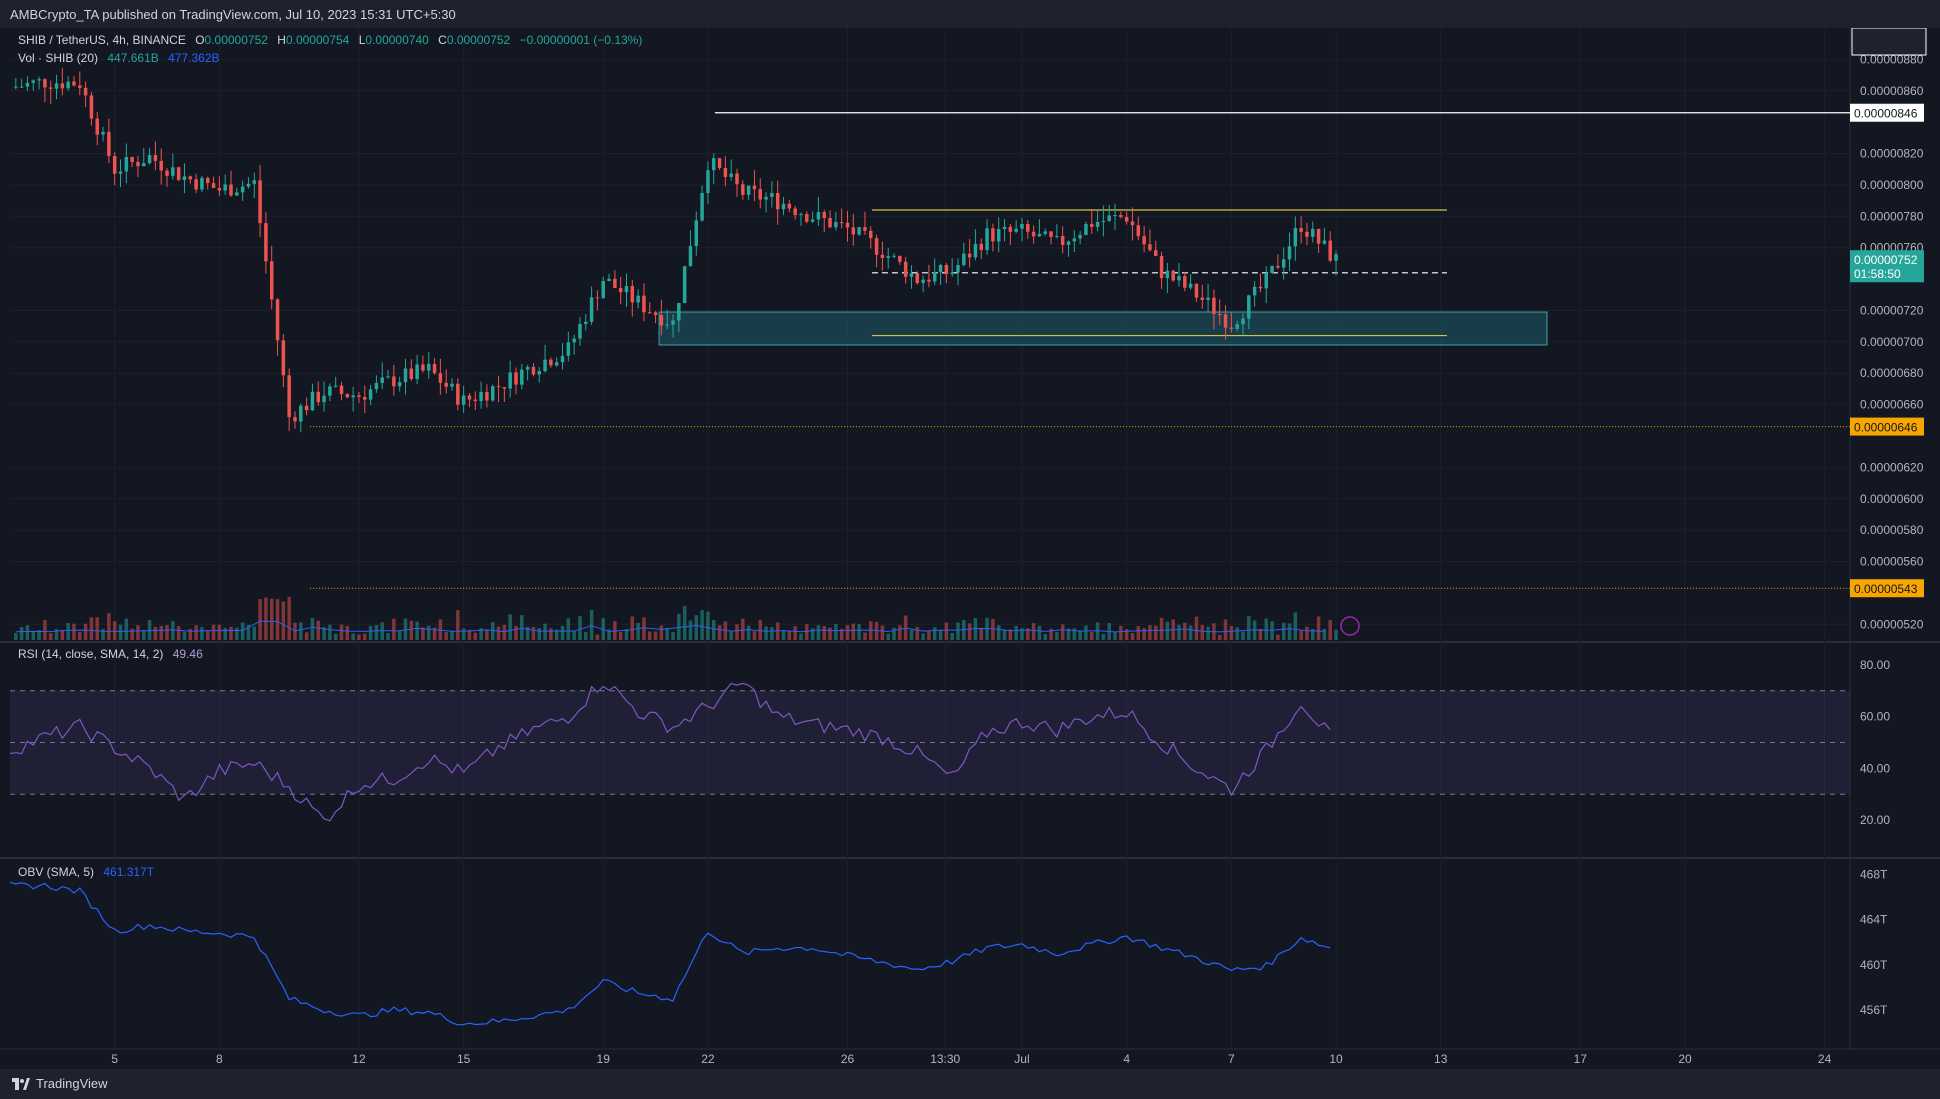  Describe the element at coordinates (945, 1059) in the screenshot. I see `time-tick-label: 13:30` at that location.